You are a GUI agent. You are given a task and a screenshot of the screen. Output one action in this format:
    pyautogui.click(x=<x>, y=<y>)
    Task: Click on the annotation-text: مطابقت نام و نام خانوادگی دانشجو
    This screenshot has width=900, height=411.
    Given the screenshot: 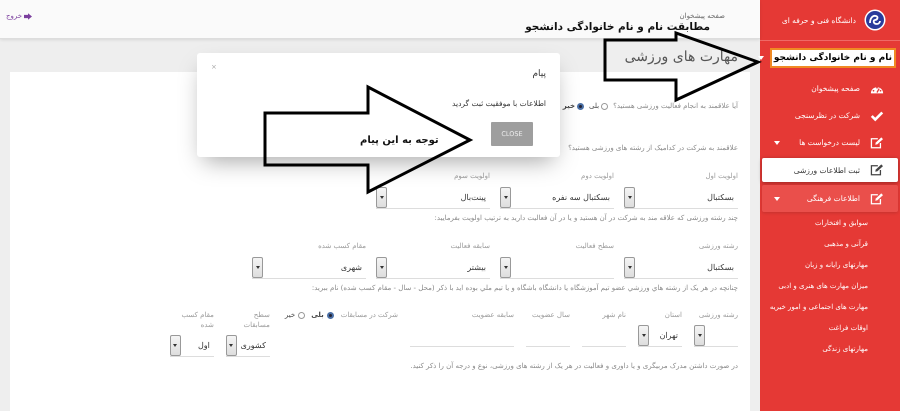 What is the action you would take?
    pyautogui.click(x=617, y=27)
    